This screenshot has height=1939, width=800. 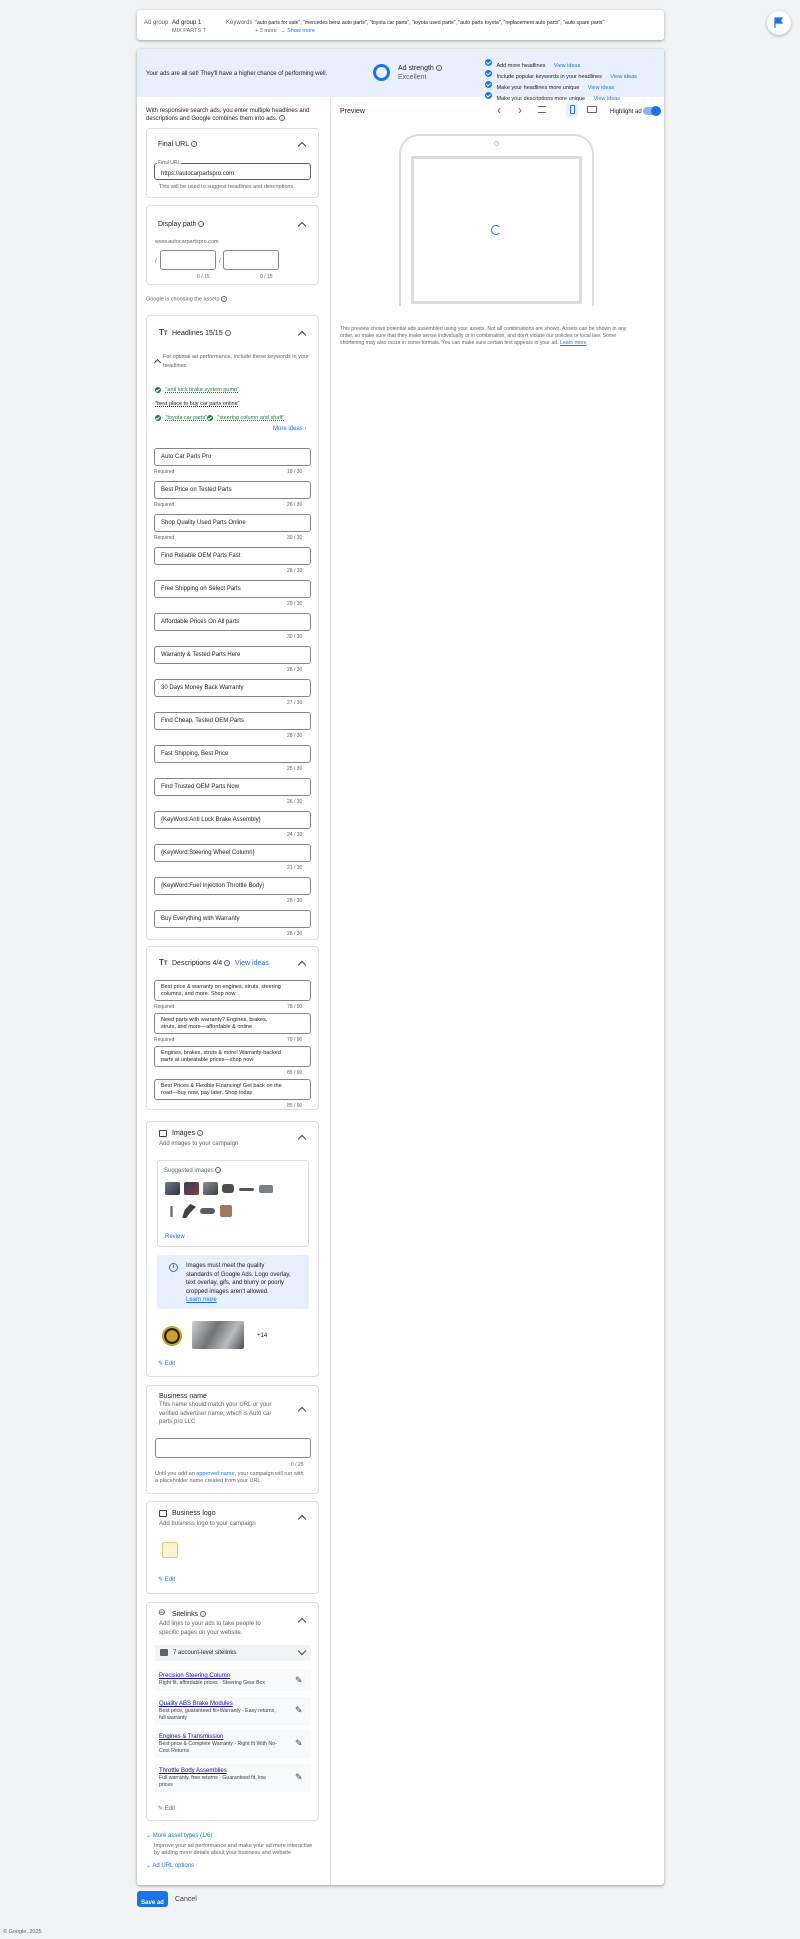 What do you see at coordinates (164, 1652) in the screenshot?
I see `folder-icon` at bounding box center [164, 1652].